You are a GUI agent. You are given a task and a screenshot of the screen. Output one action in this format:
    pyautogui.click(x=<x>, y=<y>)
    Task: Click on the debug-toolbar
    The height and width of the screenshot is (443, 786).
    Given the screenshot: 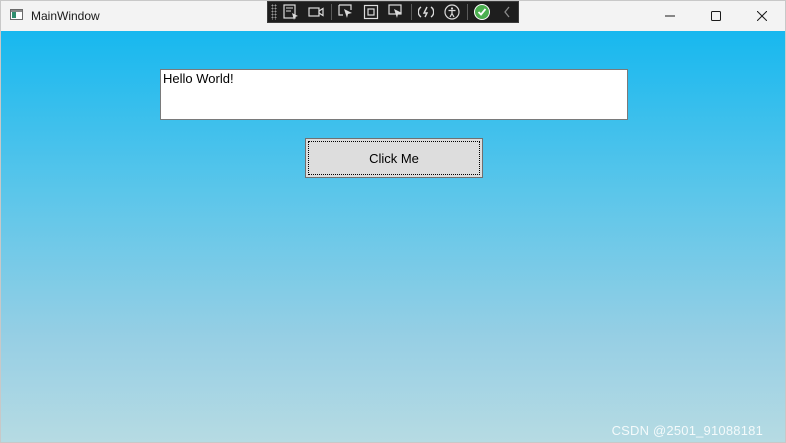 What is the action you would take?
    pyautogui.click(x=393, y=12)
    